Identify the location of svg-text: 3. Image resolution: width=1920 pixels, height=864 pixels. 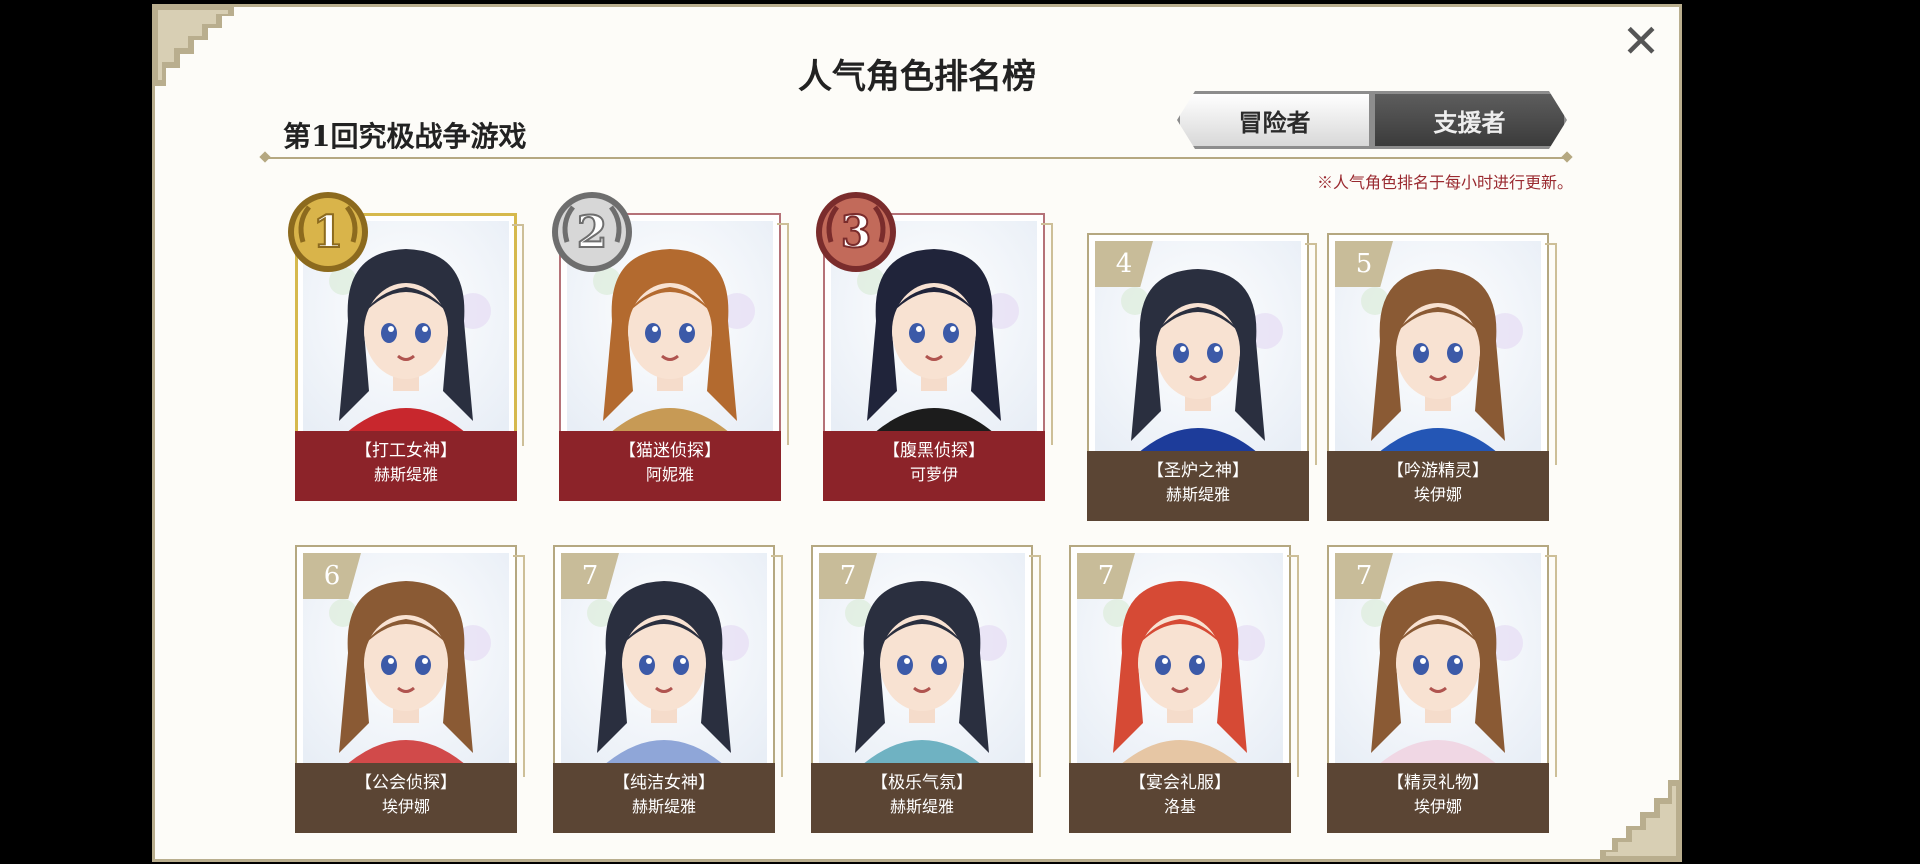
(856, 232).